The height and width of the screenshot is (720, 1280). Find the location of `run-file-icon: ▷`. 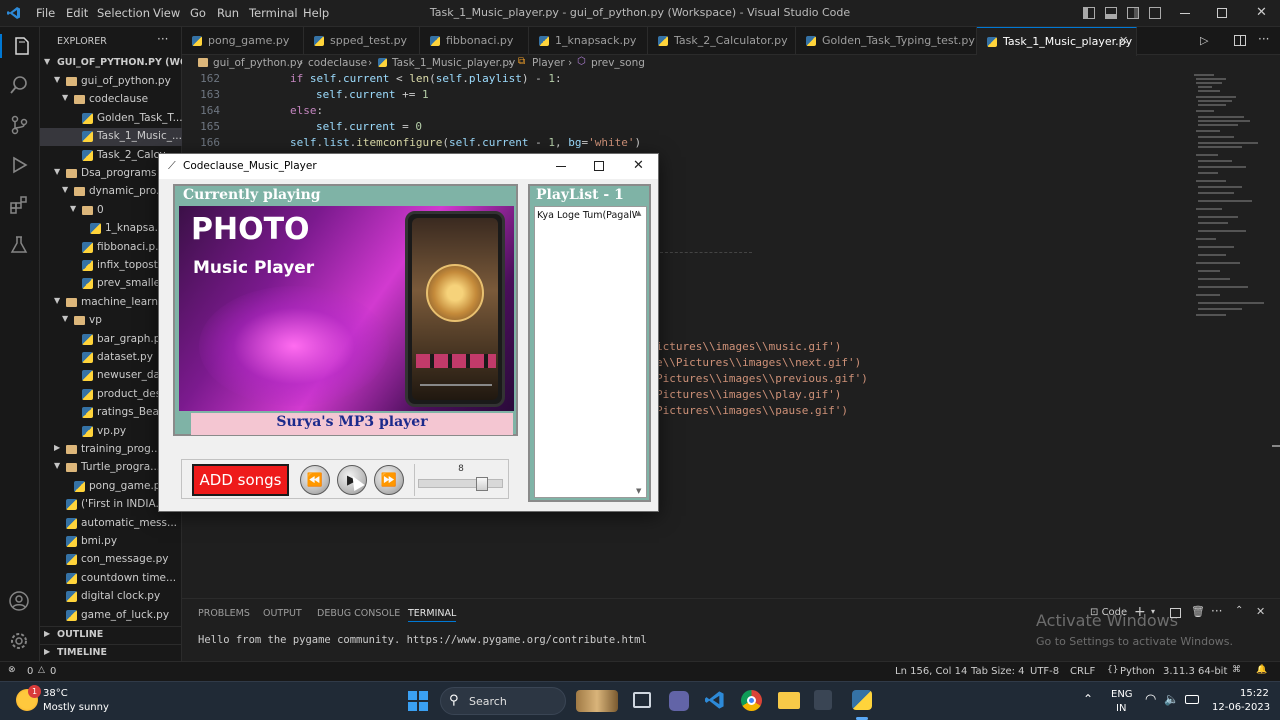

run-file-icon: ▷ is located at coordinates (1204, 40).